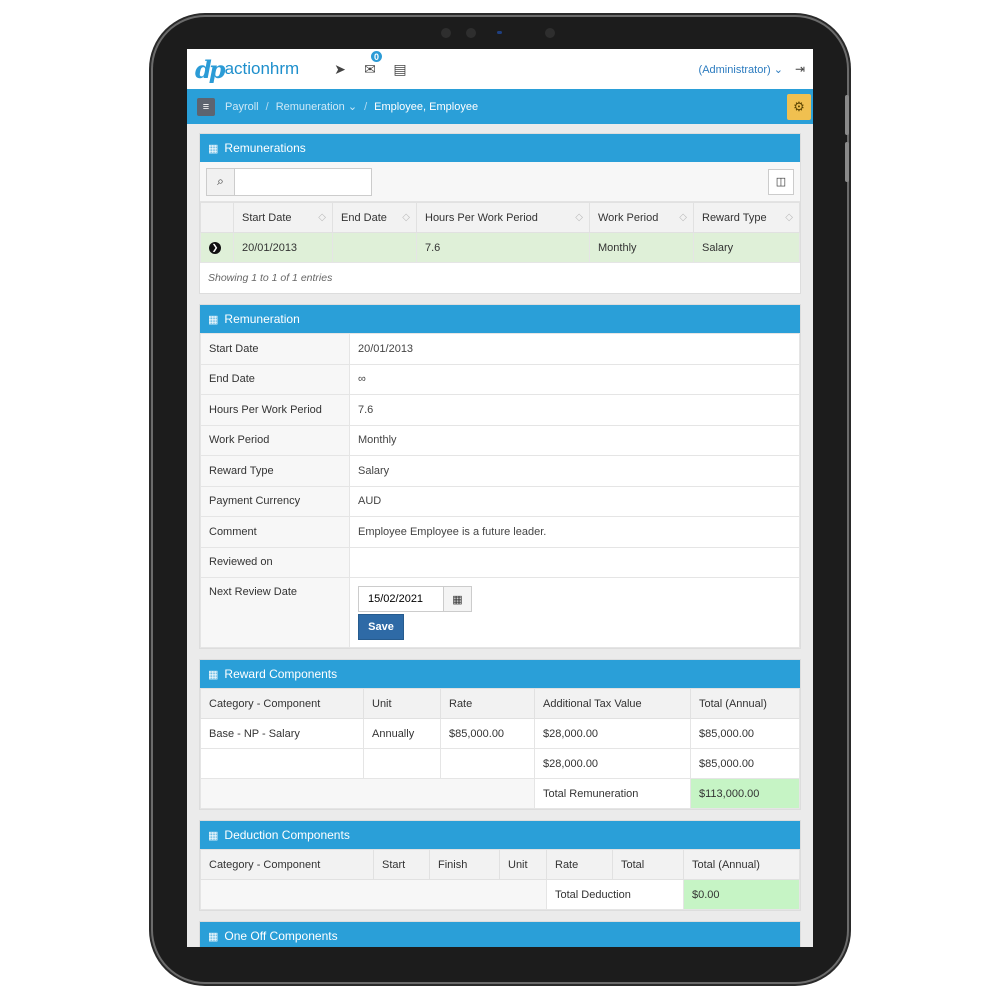  I want to click on panel-title: Remuneration, so click(262, 319).